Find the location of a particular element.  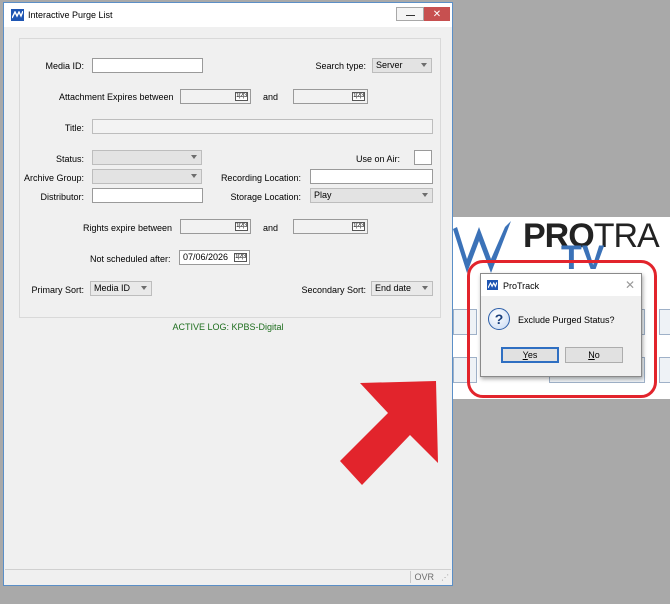

primary-sort-select: Media ID is located at coordinates (121, 288).